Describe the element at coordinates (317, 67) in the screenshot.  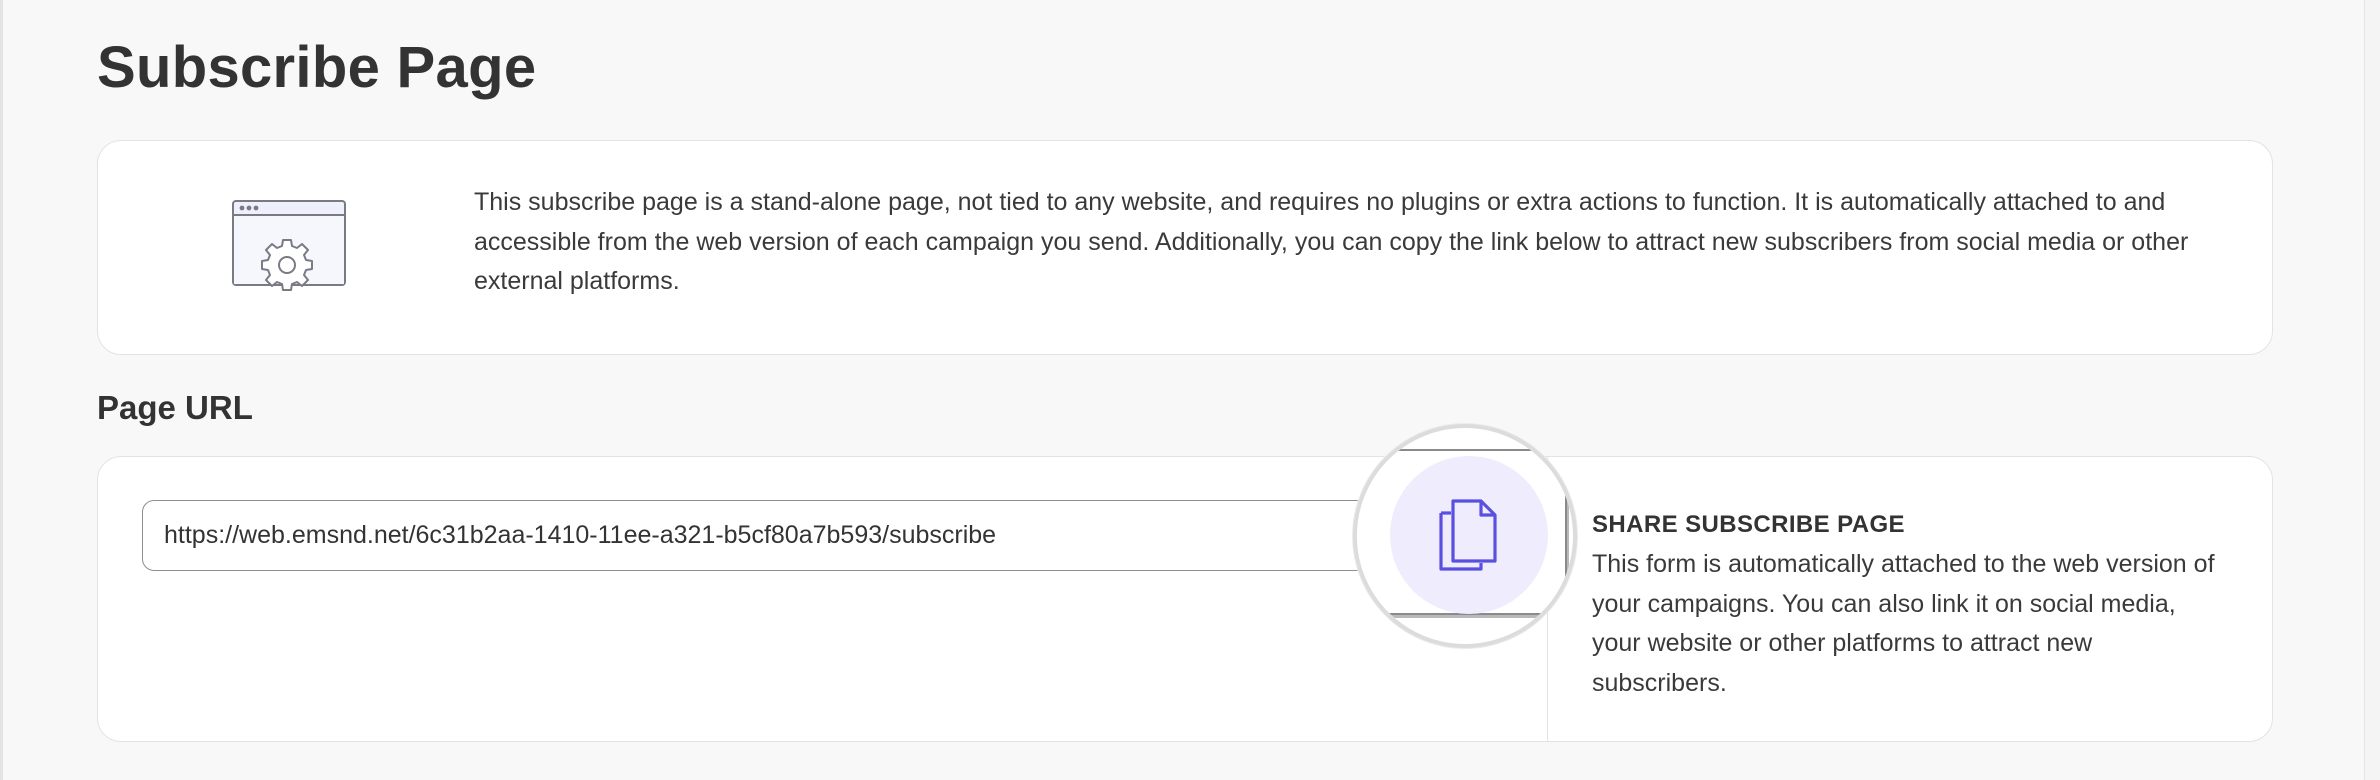
I see `page-title: Subscribe Page` at that location.